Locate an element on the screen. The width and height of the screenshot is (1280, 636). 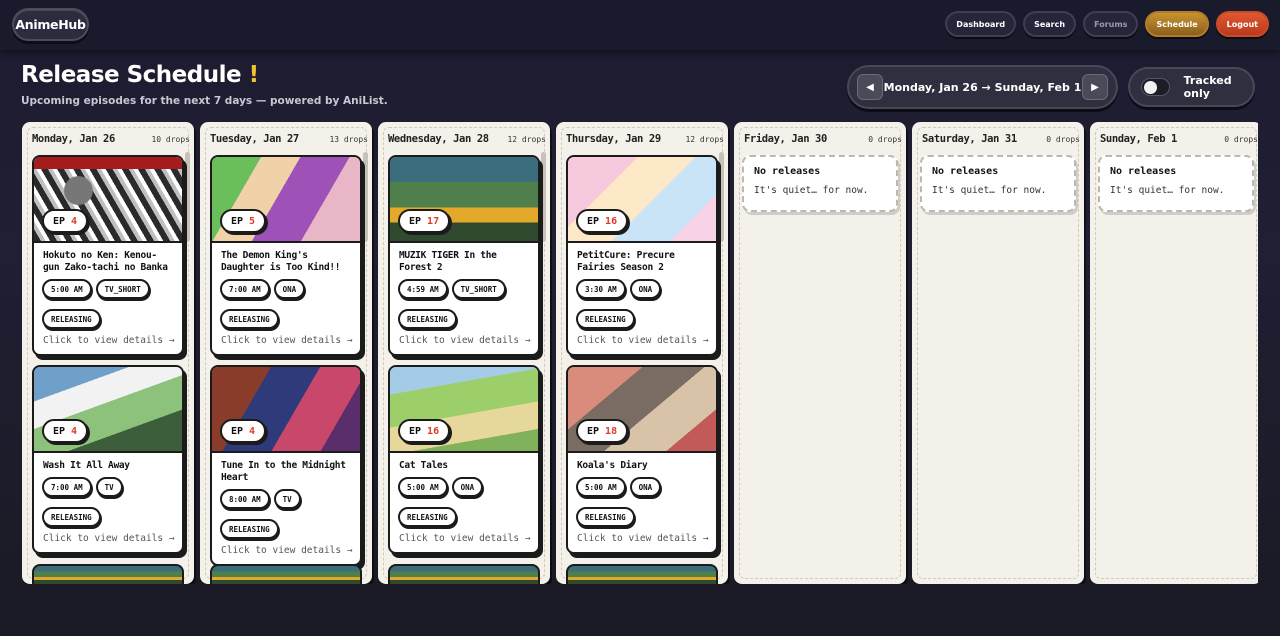
column-header: Monday, Jan 26 10 drops is located at coordinates (111, 140).